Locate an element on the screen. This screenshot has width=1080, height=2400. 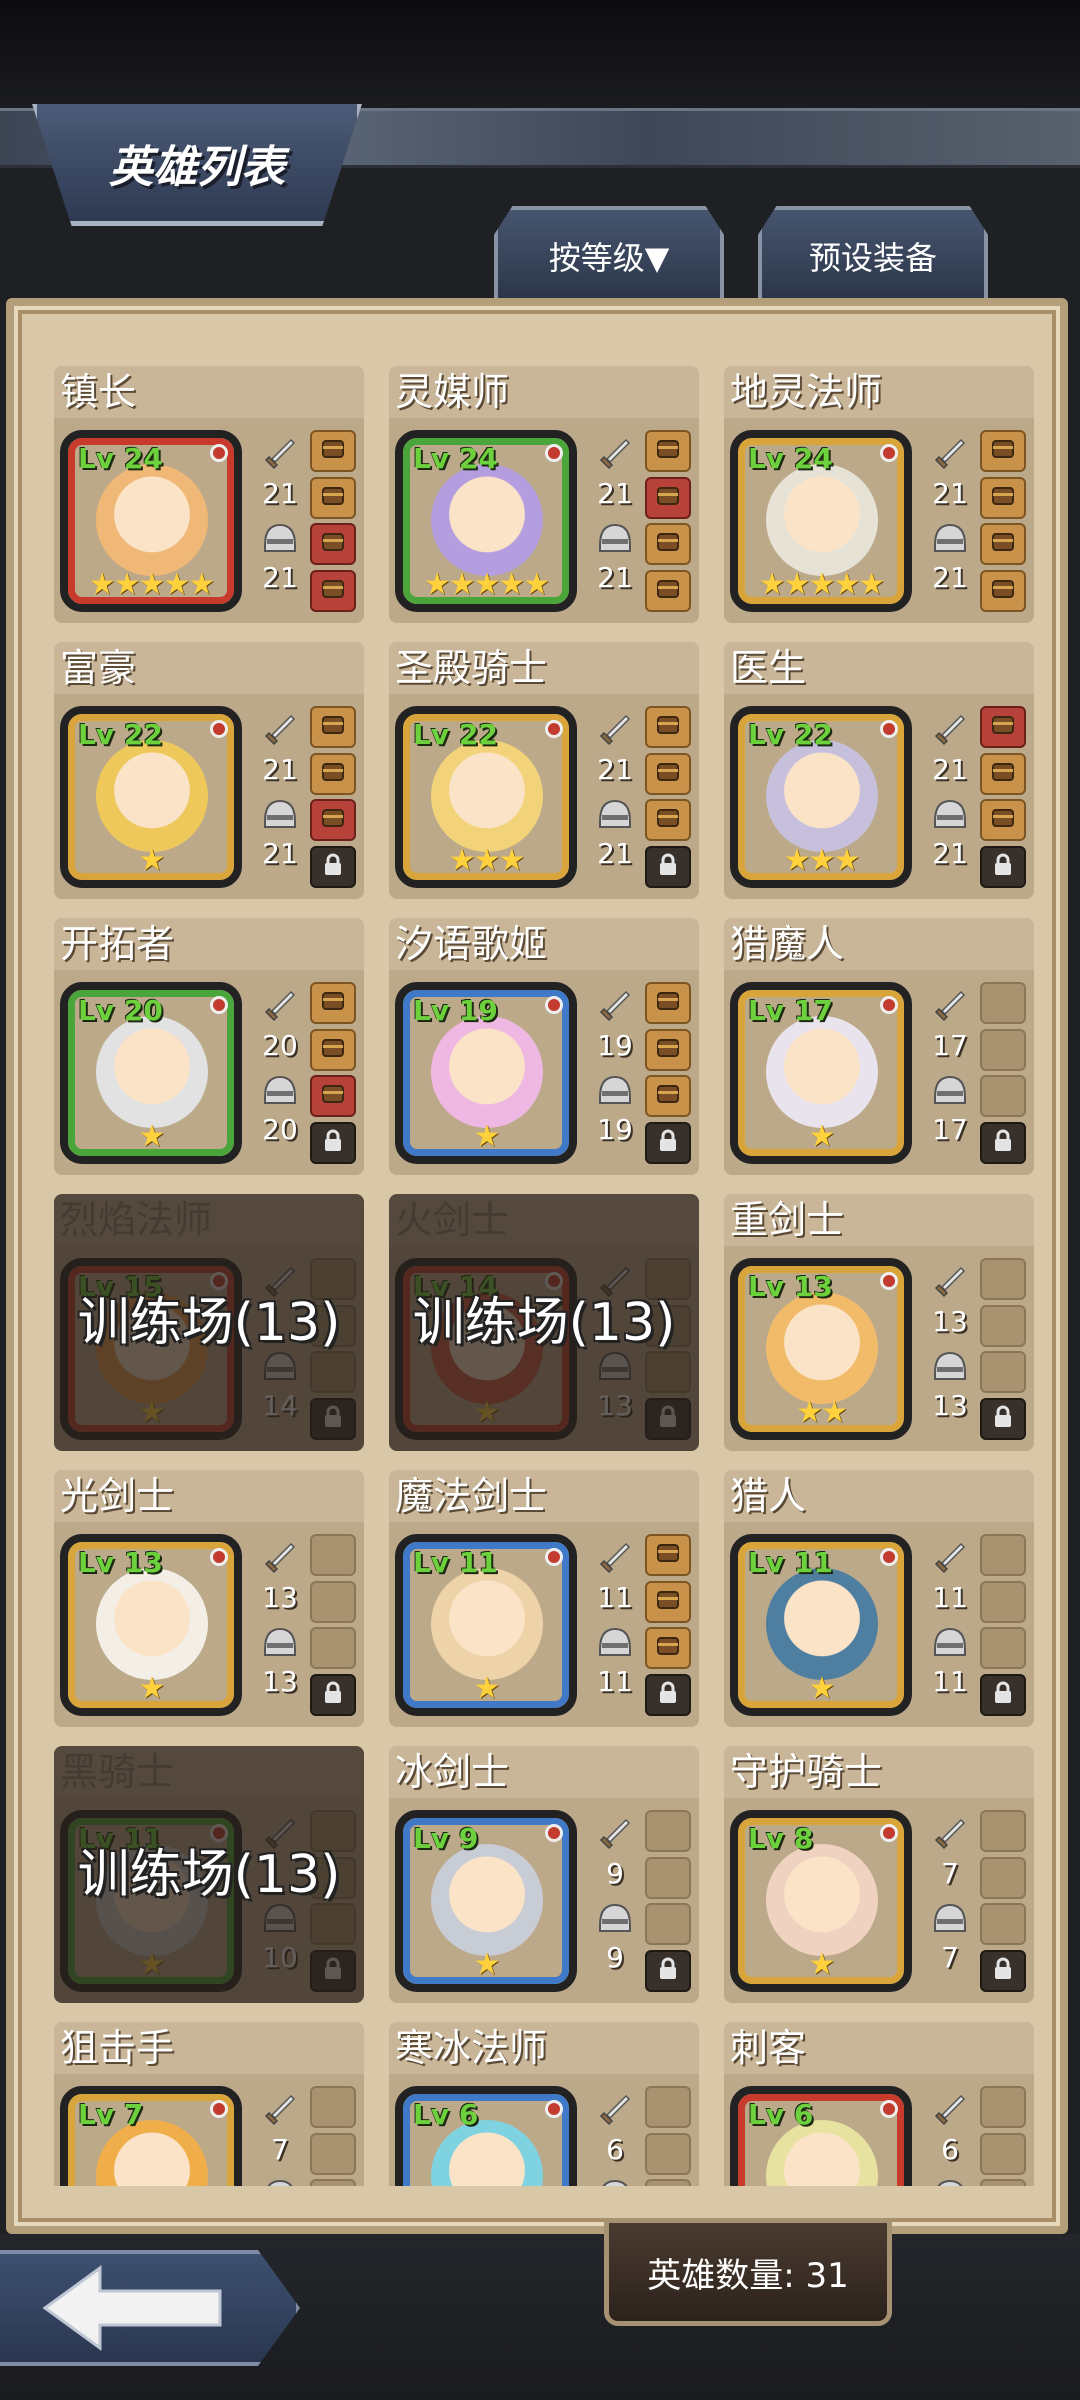
hero-card: 医生 Lv 22 ★★★ 21 21 is located at coordinates (879, 770).